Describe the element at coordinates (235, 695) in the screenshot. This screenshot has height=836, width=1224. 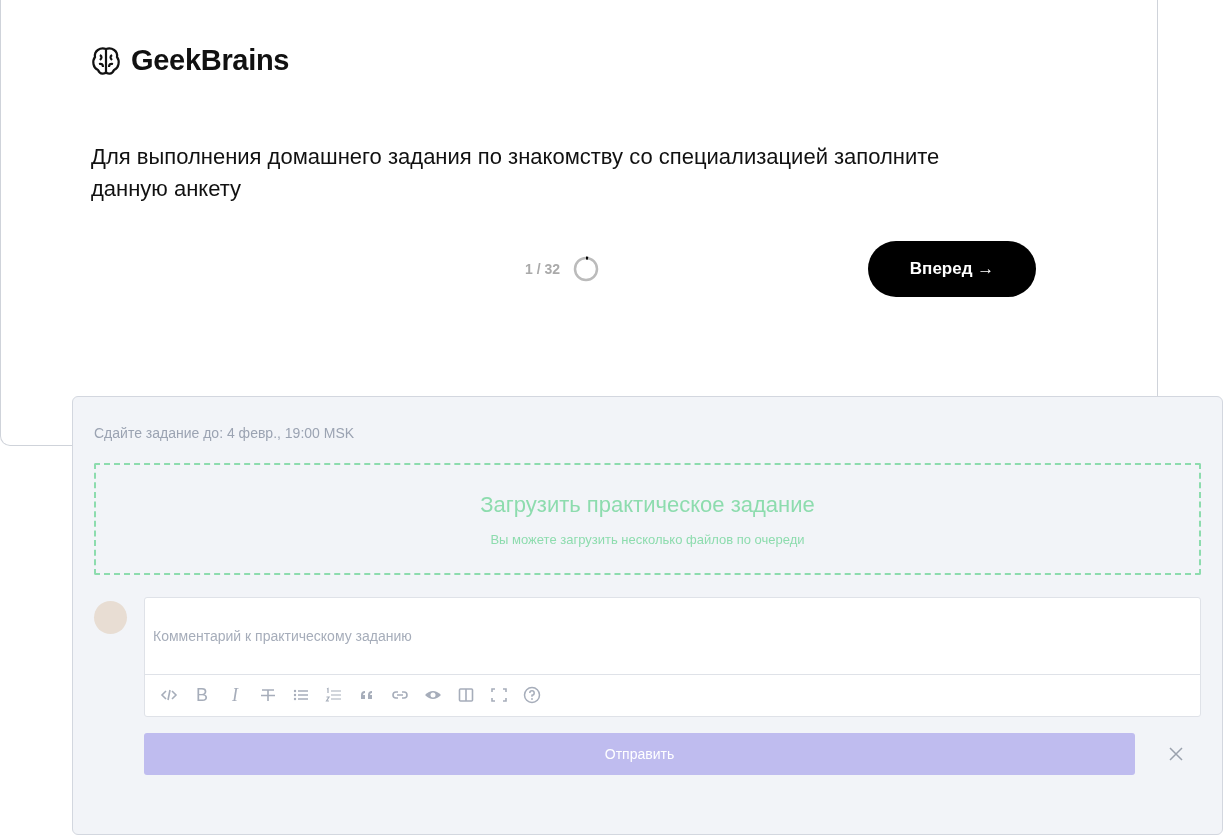
I see `italic-button: I` at that location.